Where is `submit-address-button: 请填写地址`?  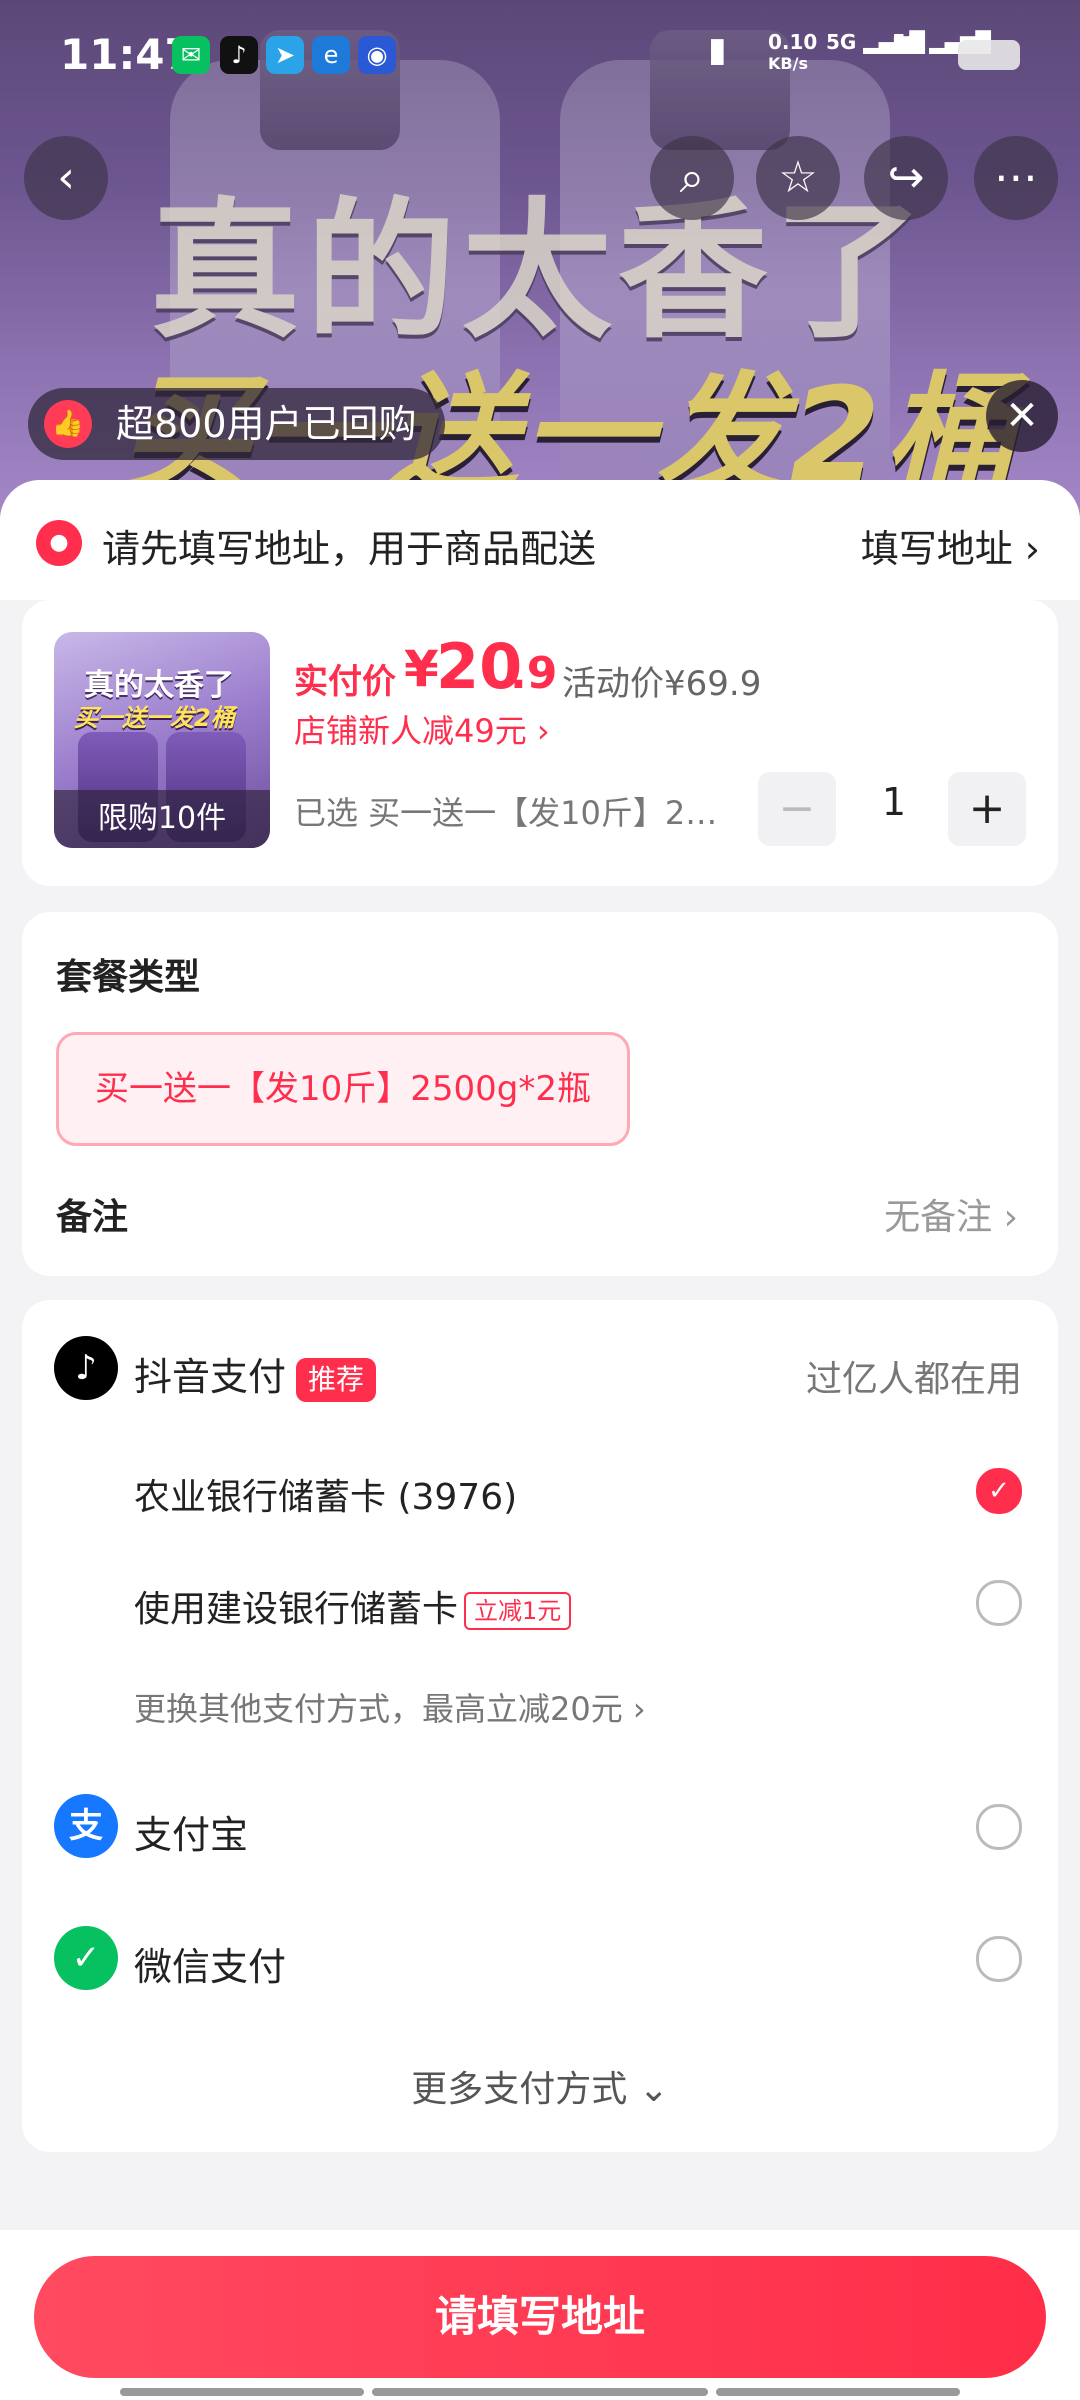
submit-address-button: 请填写地址 is located at coordinates (540, 2317).